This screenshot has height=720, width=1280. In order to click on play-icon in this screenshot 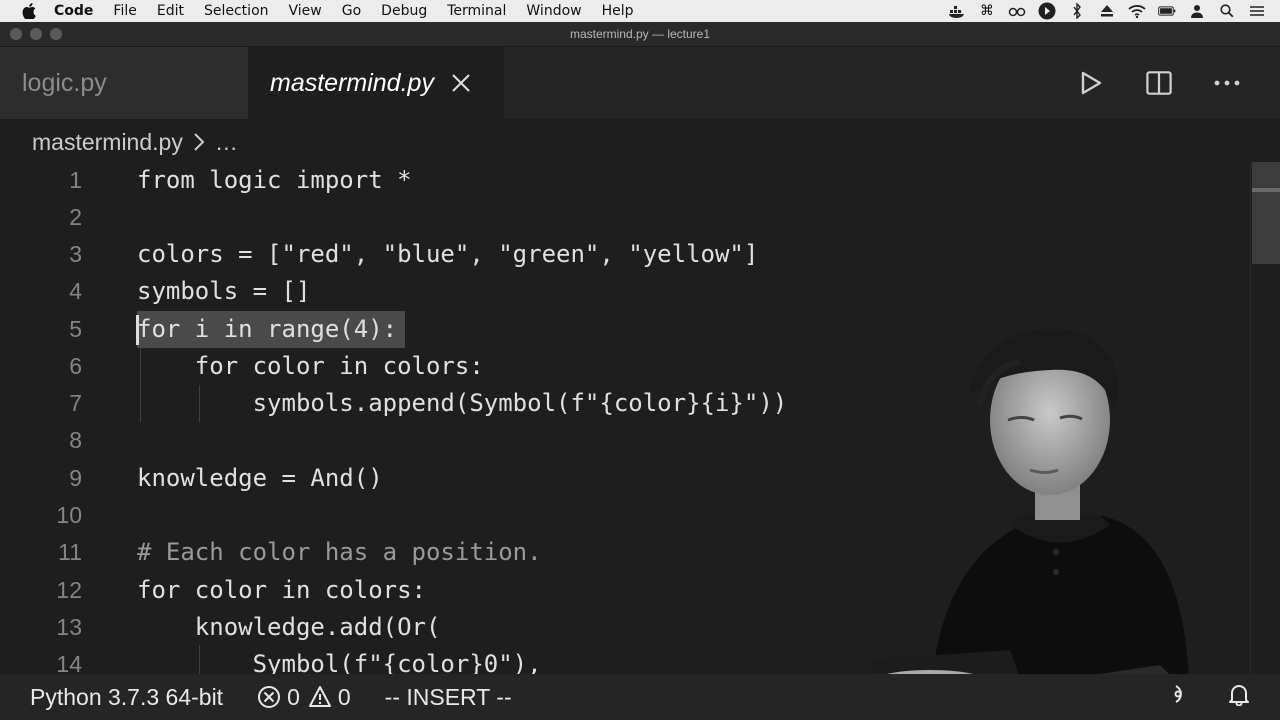, I will do `click(1091, 83)`.